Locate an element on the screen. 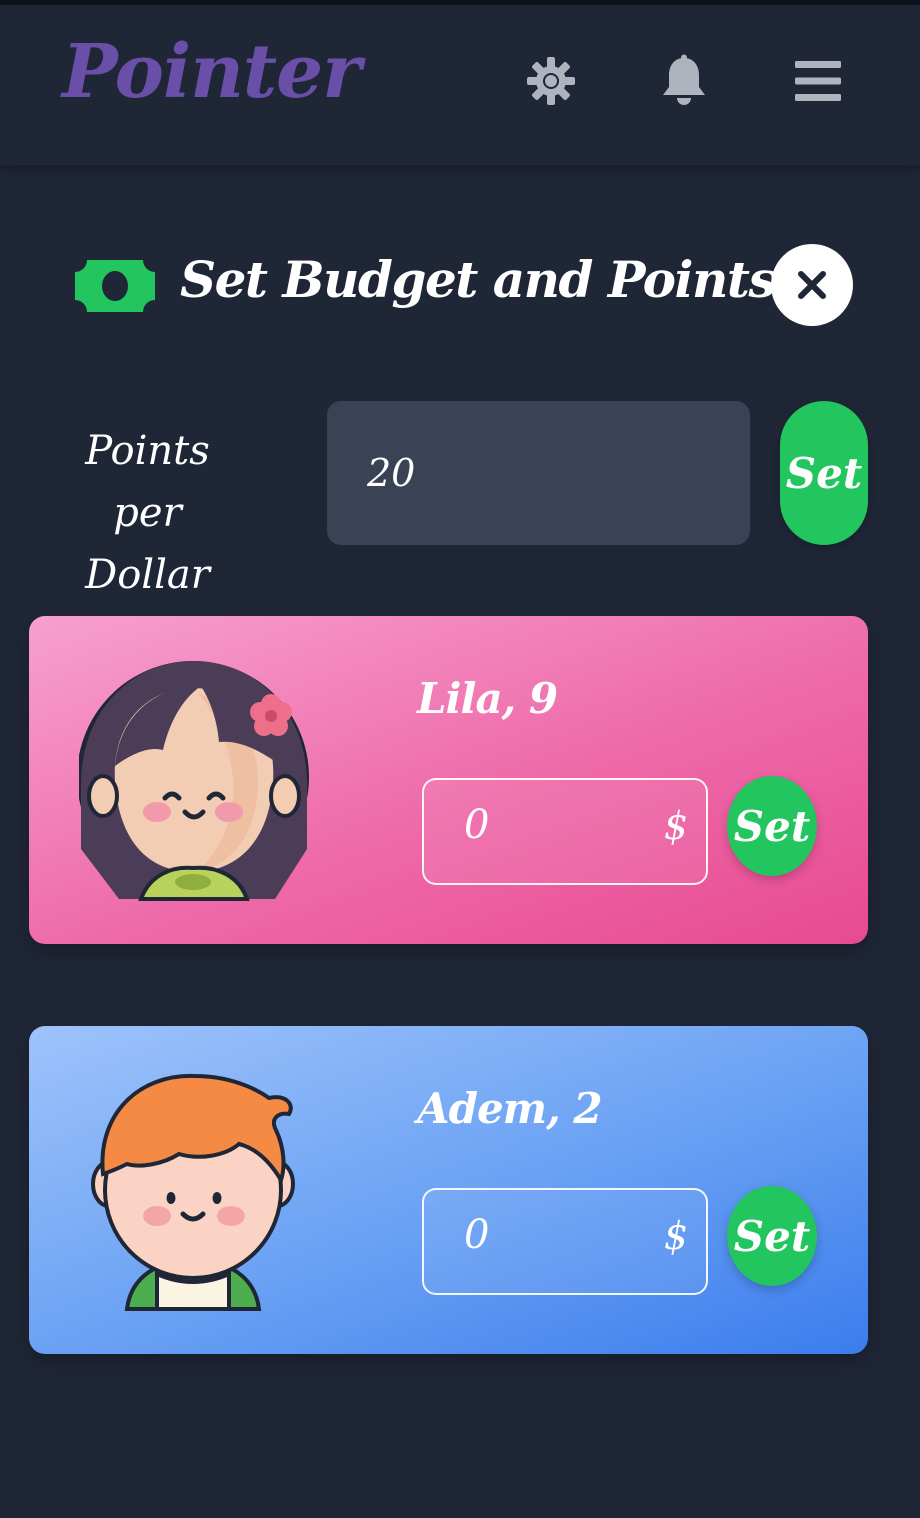 The width and height of the screenshot is (920, 1518). girl-avatar is located at coordinates (193, 779).